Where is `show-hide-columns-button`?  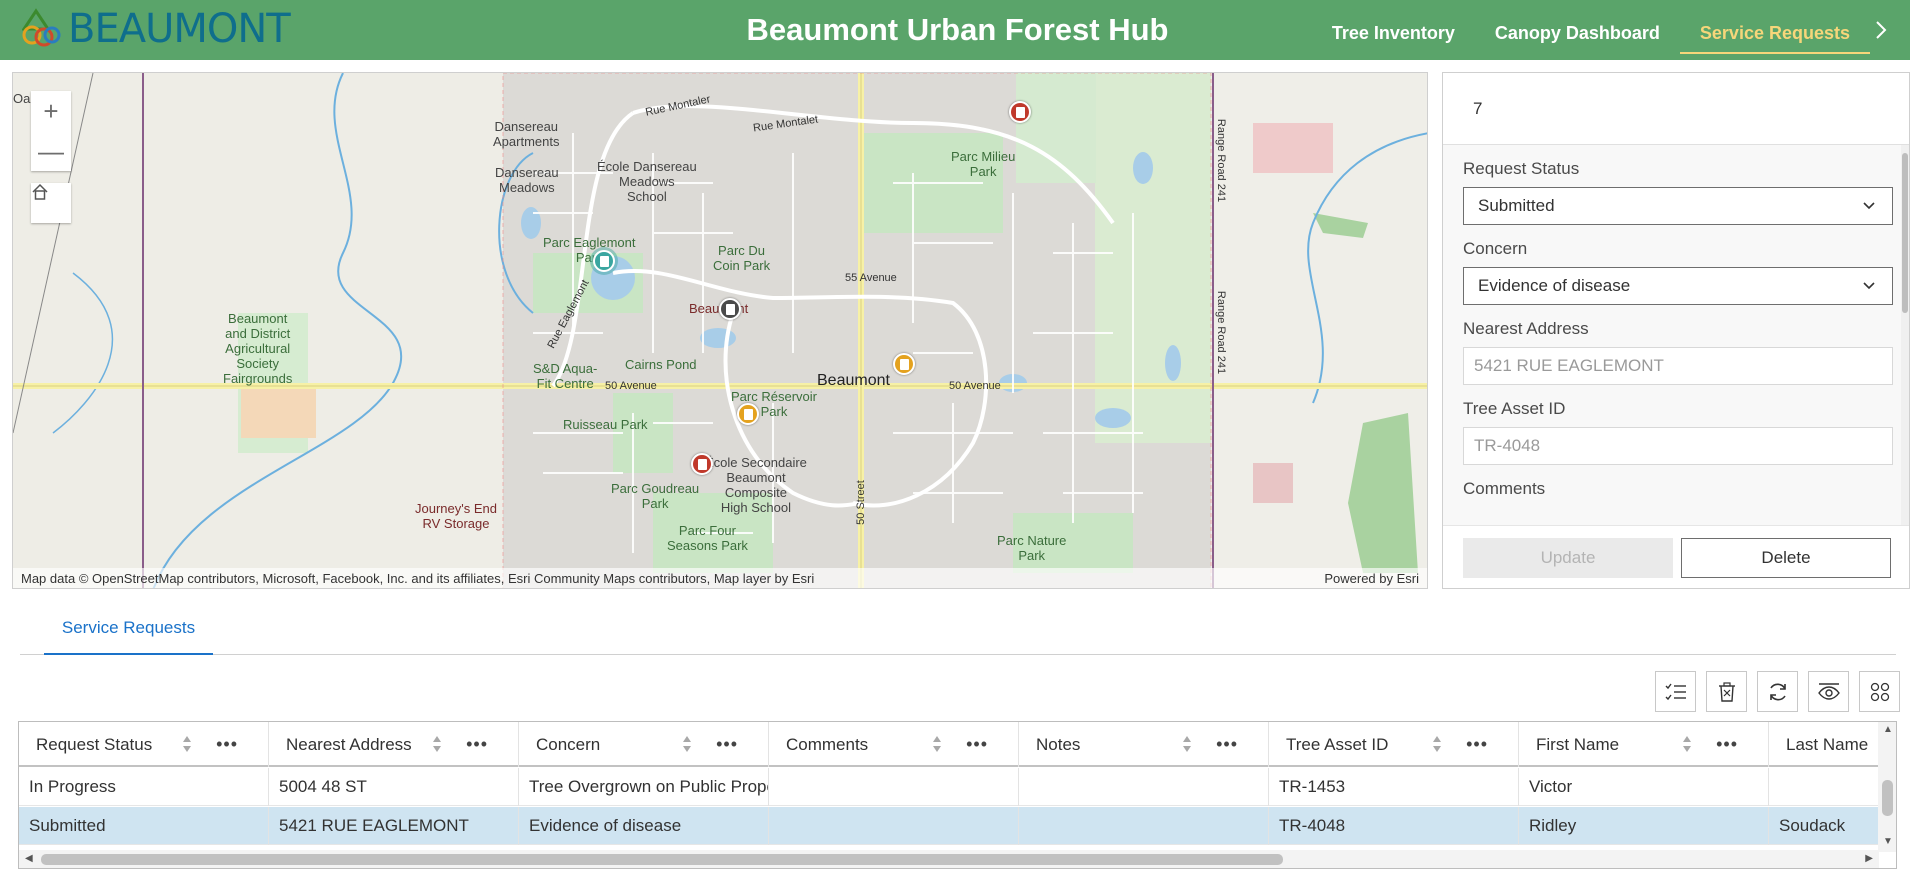
show-hide-columns-button is located at coordinates (1828, 691).